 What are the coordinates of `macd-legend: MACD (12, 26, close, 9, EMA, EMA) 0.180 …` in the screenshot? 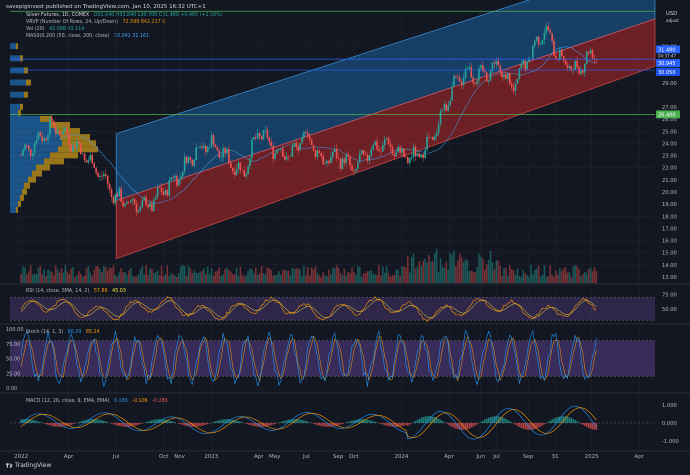 It's located at (98, 401).